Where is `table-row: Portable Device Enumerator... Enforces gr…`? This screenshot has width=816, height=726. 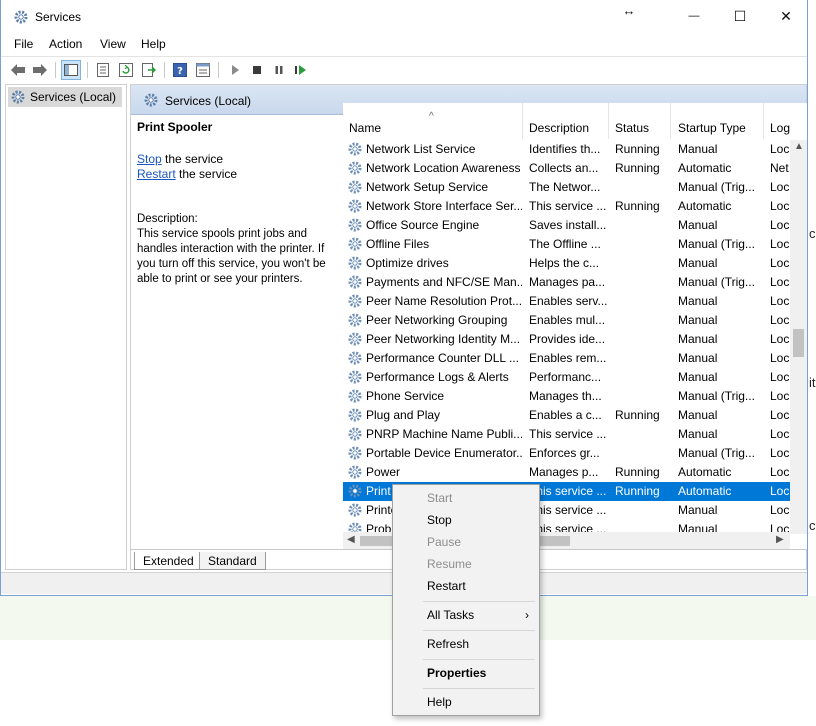
table-row: Portable Device Enumerator... Enforces gr… is located at coordinates (566, 453).